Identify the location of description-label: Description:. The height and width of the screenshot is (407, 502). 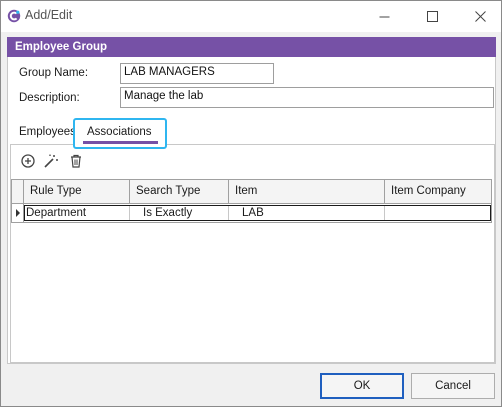
(49, 98).